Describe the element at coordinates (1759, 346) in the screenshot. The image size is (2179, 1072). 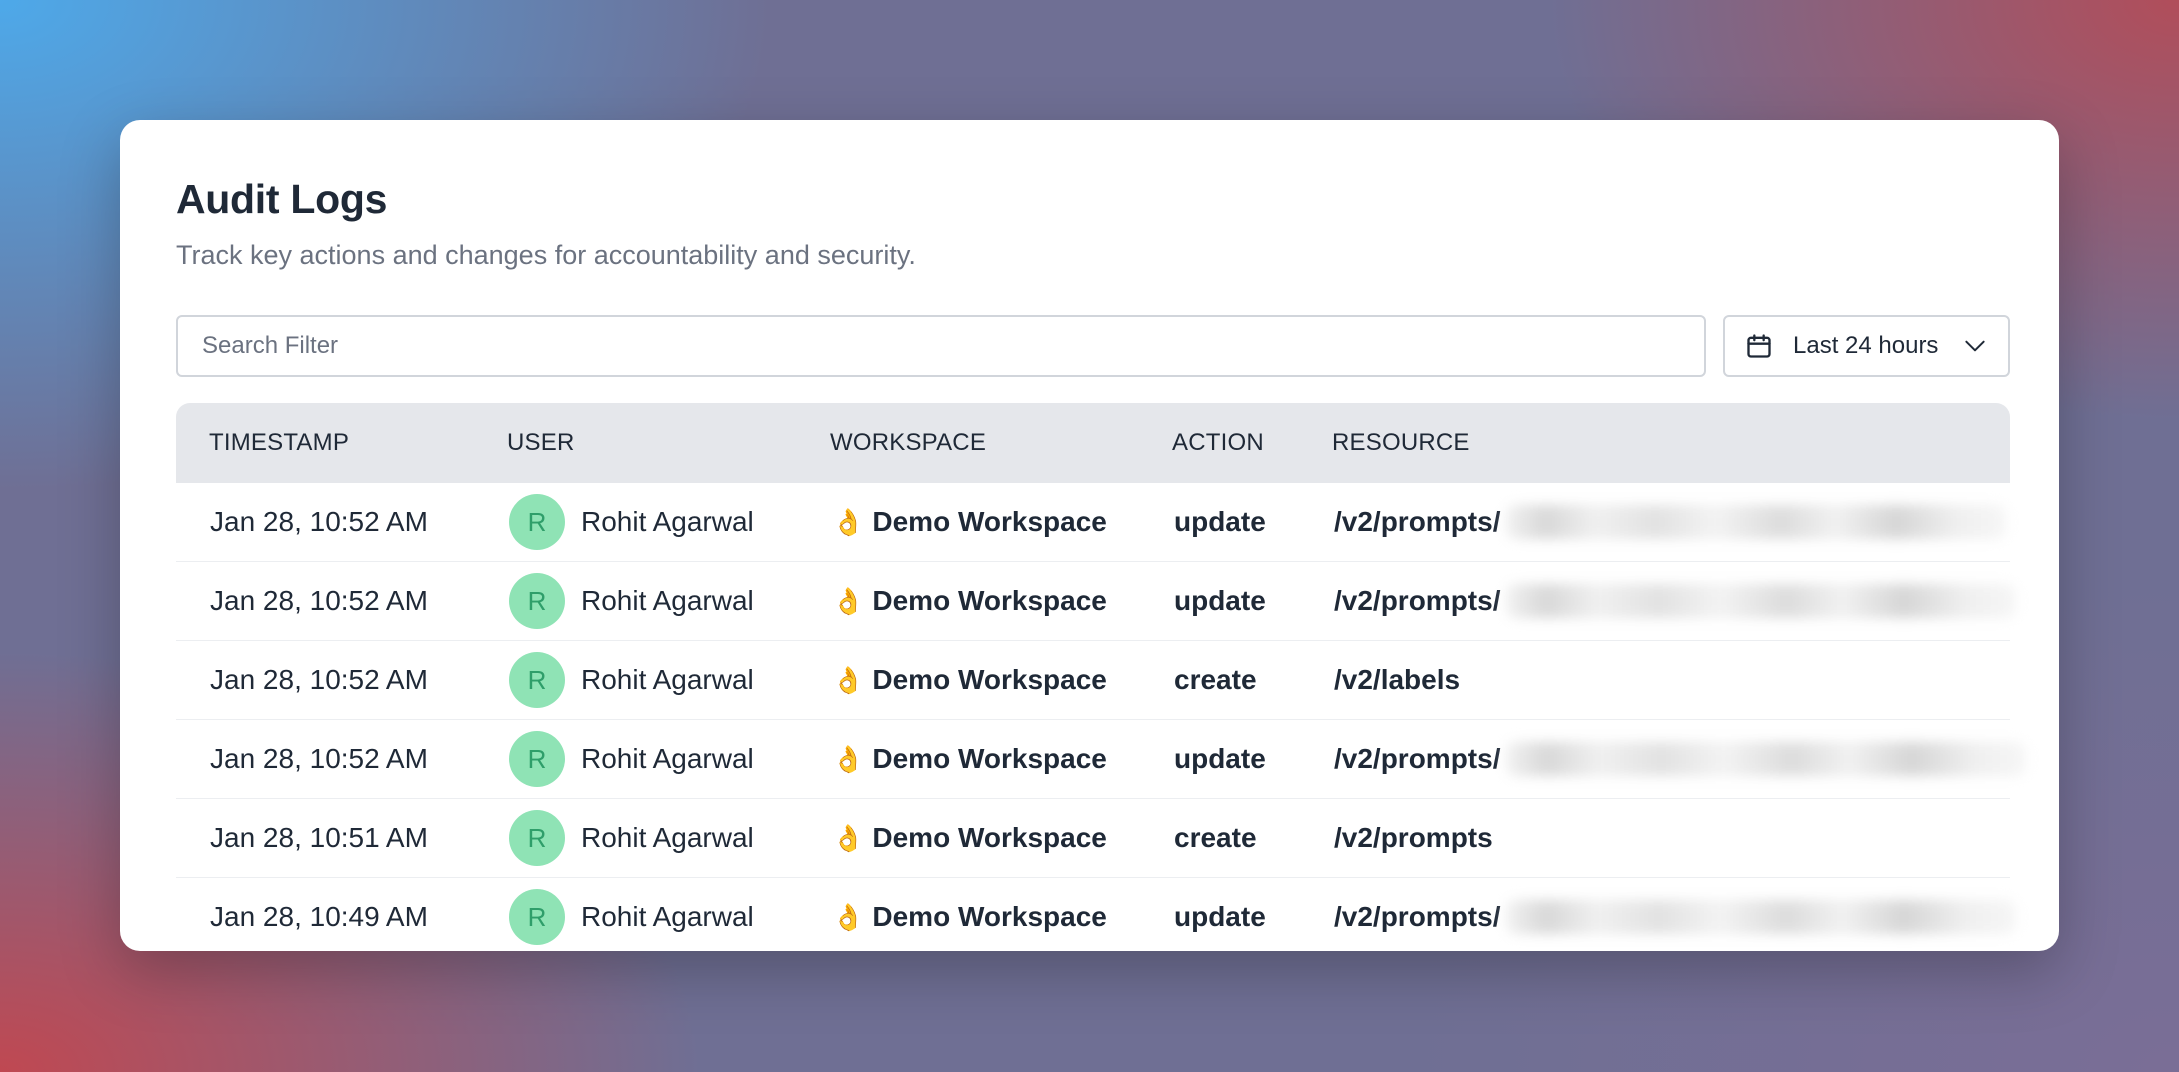
I see `calendar-icon` at that location.